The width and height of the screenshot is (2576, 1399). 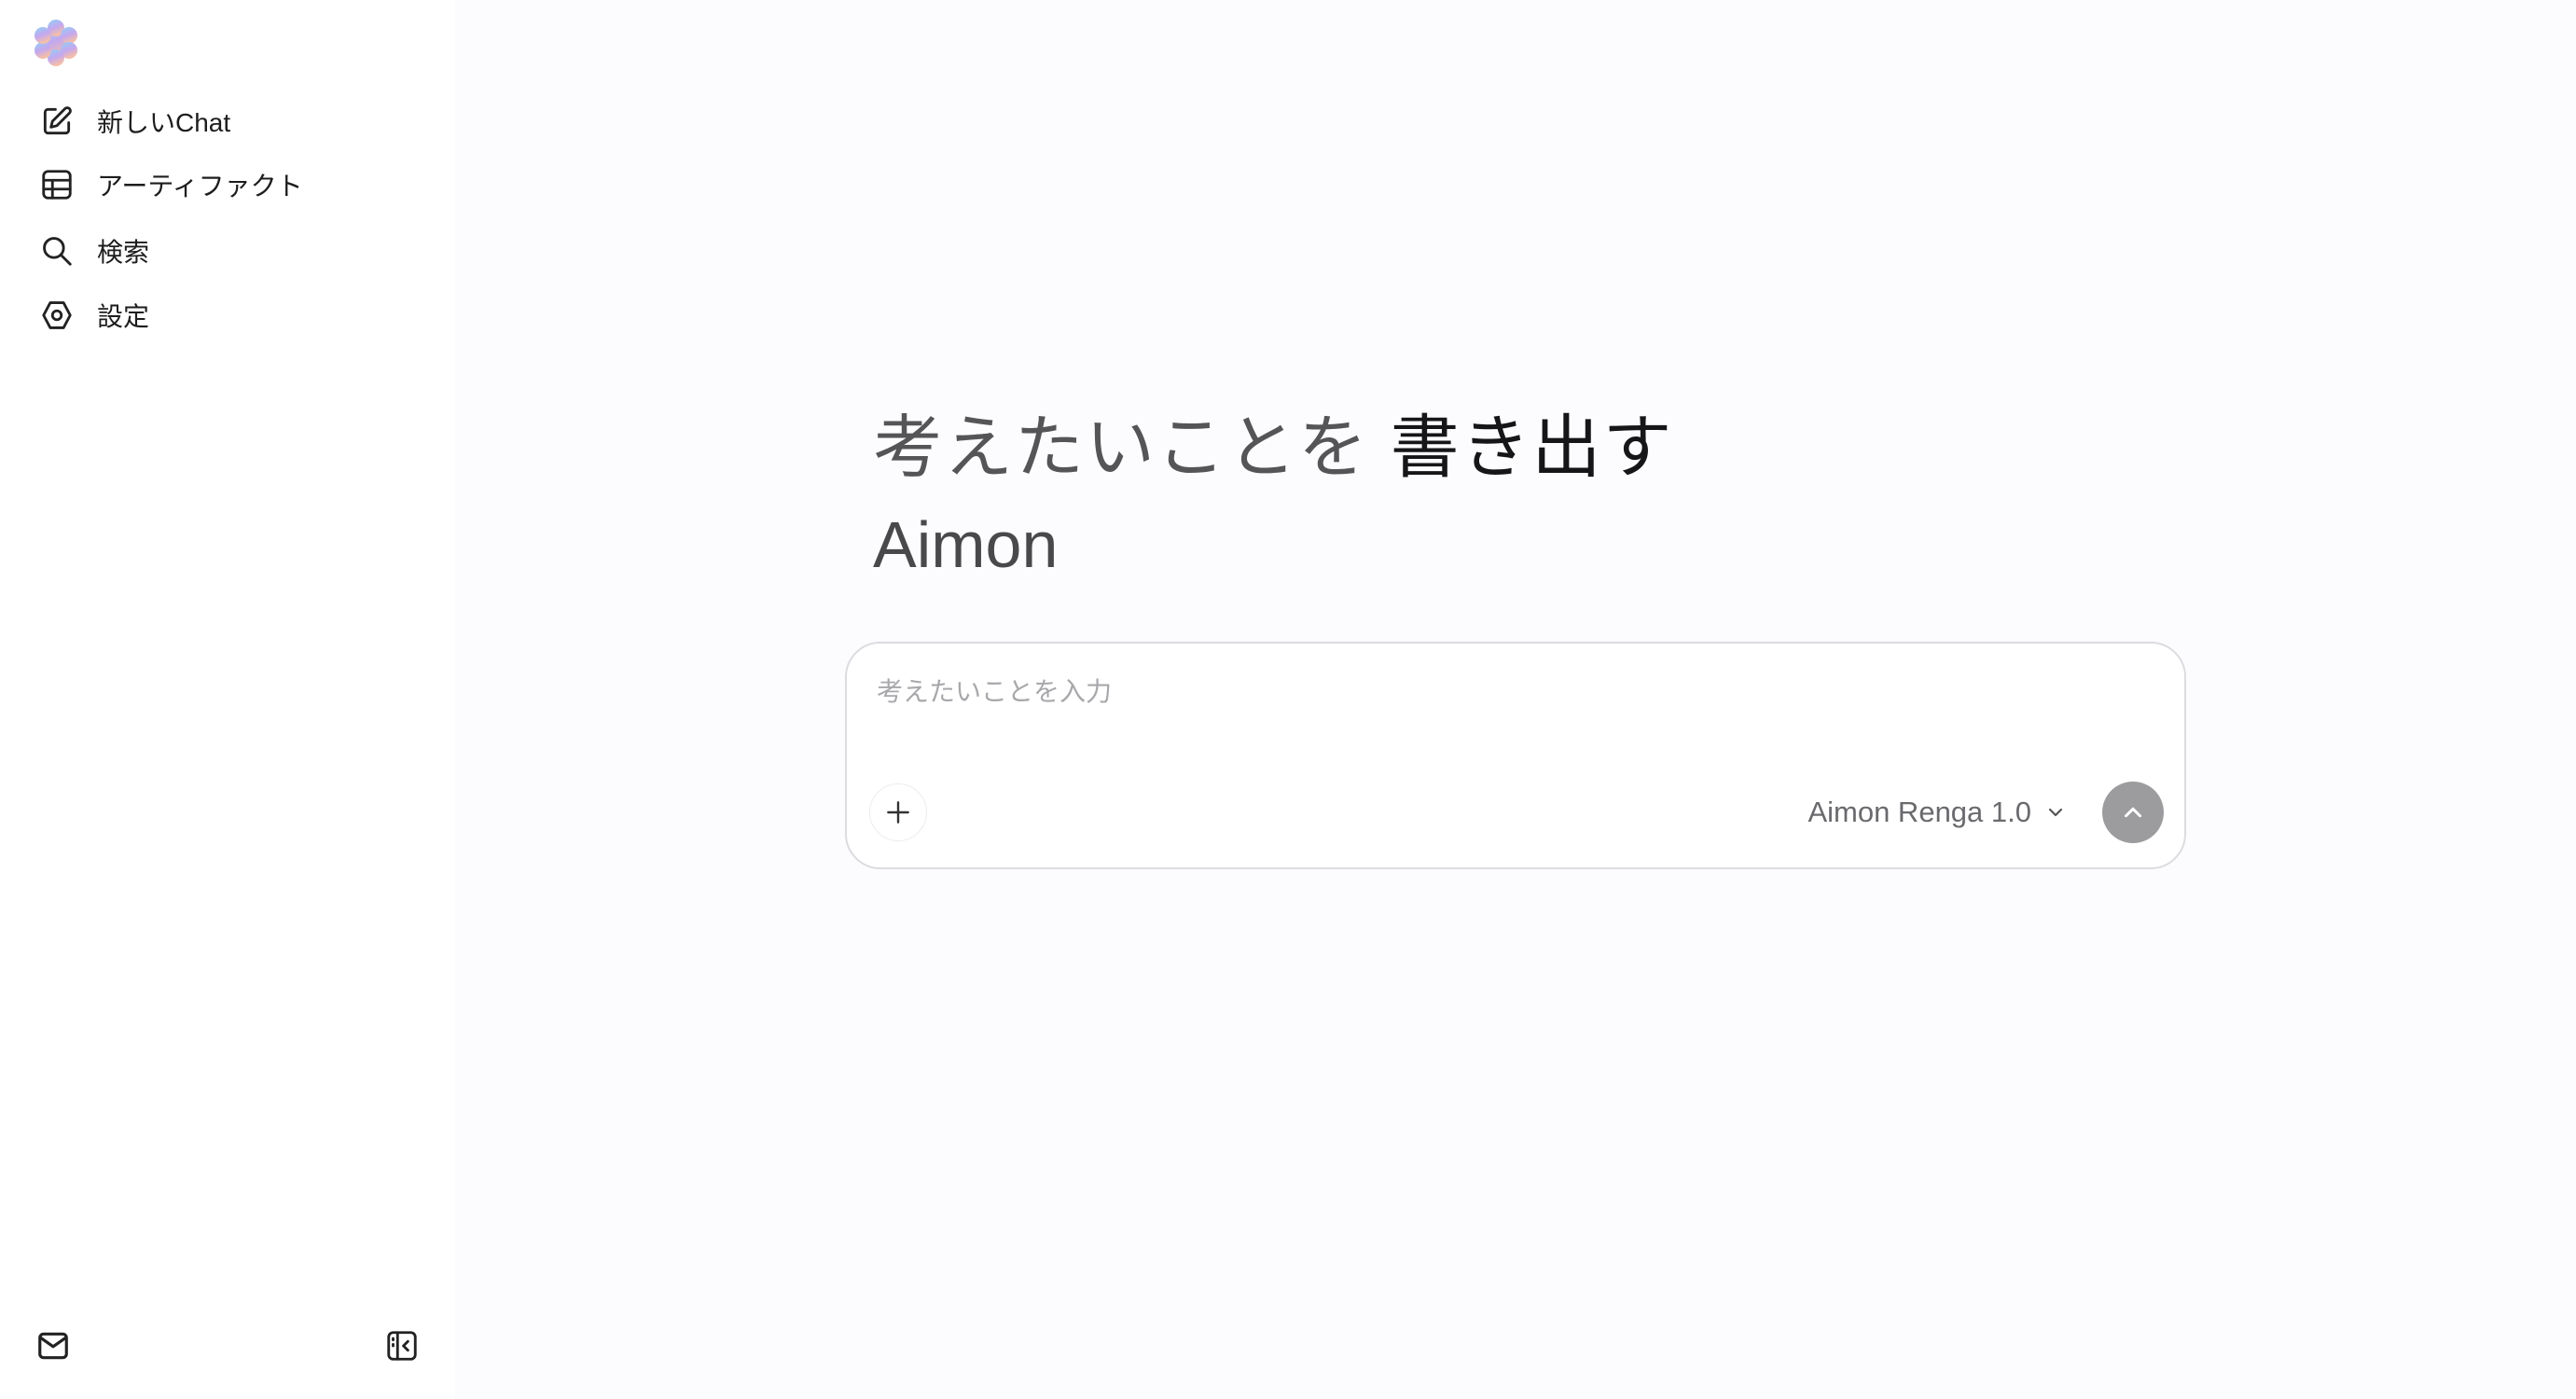 What do you see at coordinates (1515, 755) in the screenshot?
I see `chat-composer: Aimon Renga 1.0` at bounding box center [1515, 755].